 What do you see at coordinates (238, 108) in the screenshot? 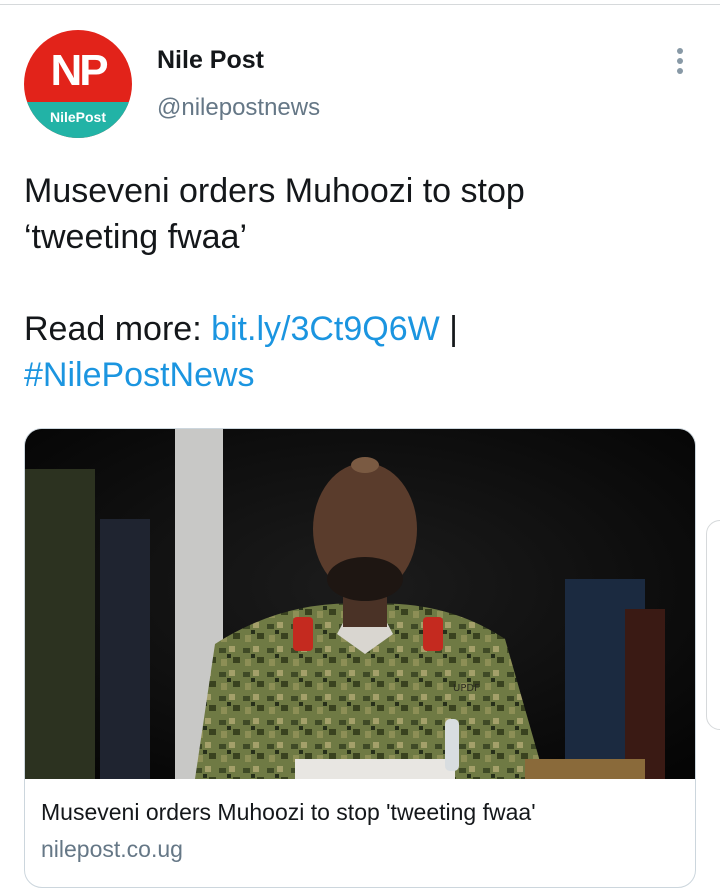
I see `account-handle: @nilepostnews` at bounding box center [238, 108].